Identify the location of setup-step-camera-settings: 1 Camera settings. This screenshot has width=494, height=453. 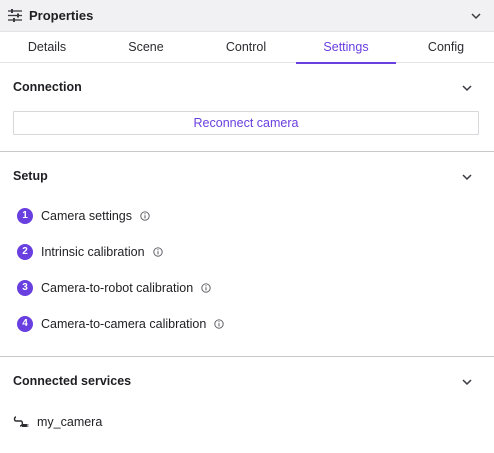
(83, 216).